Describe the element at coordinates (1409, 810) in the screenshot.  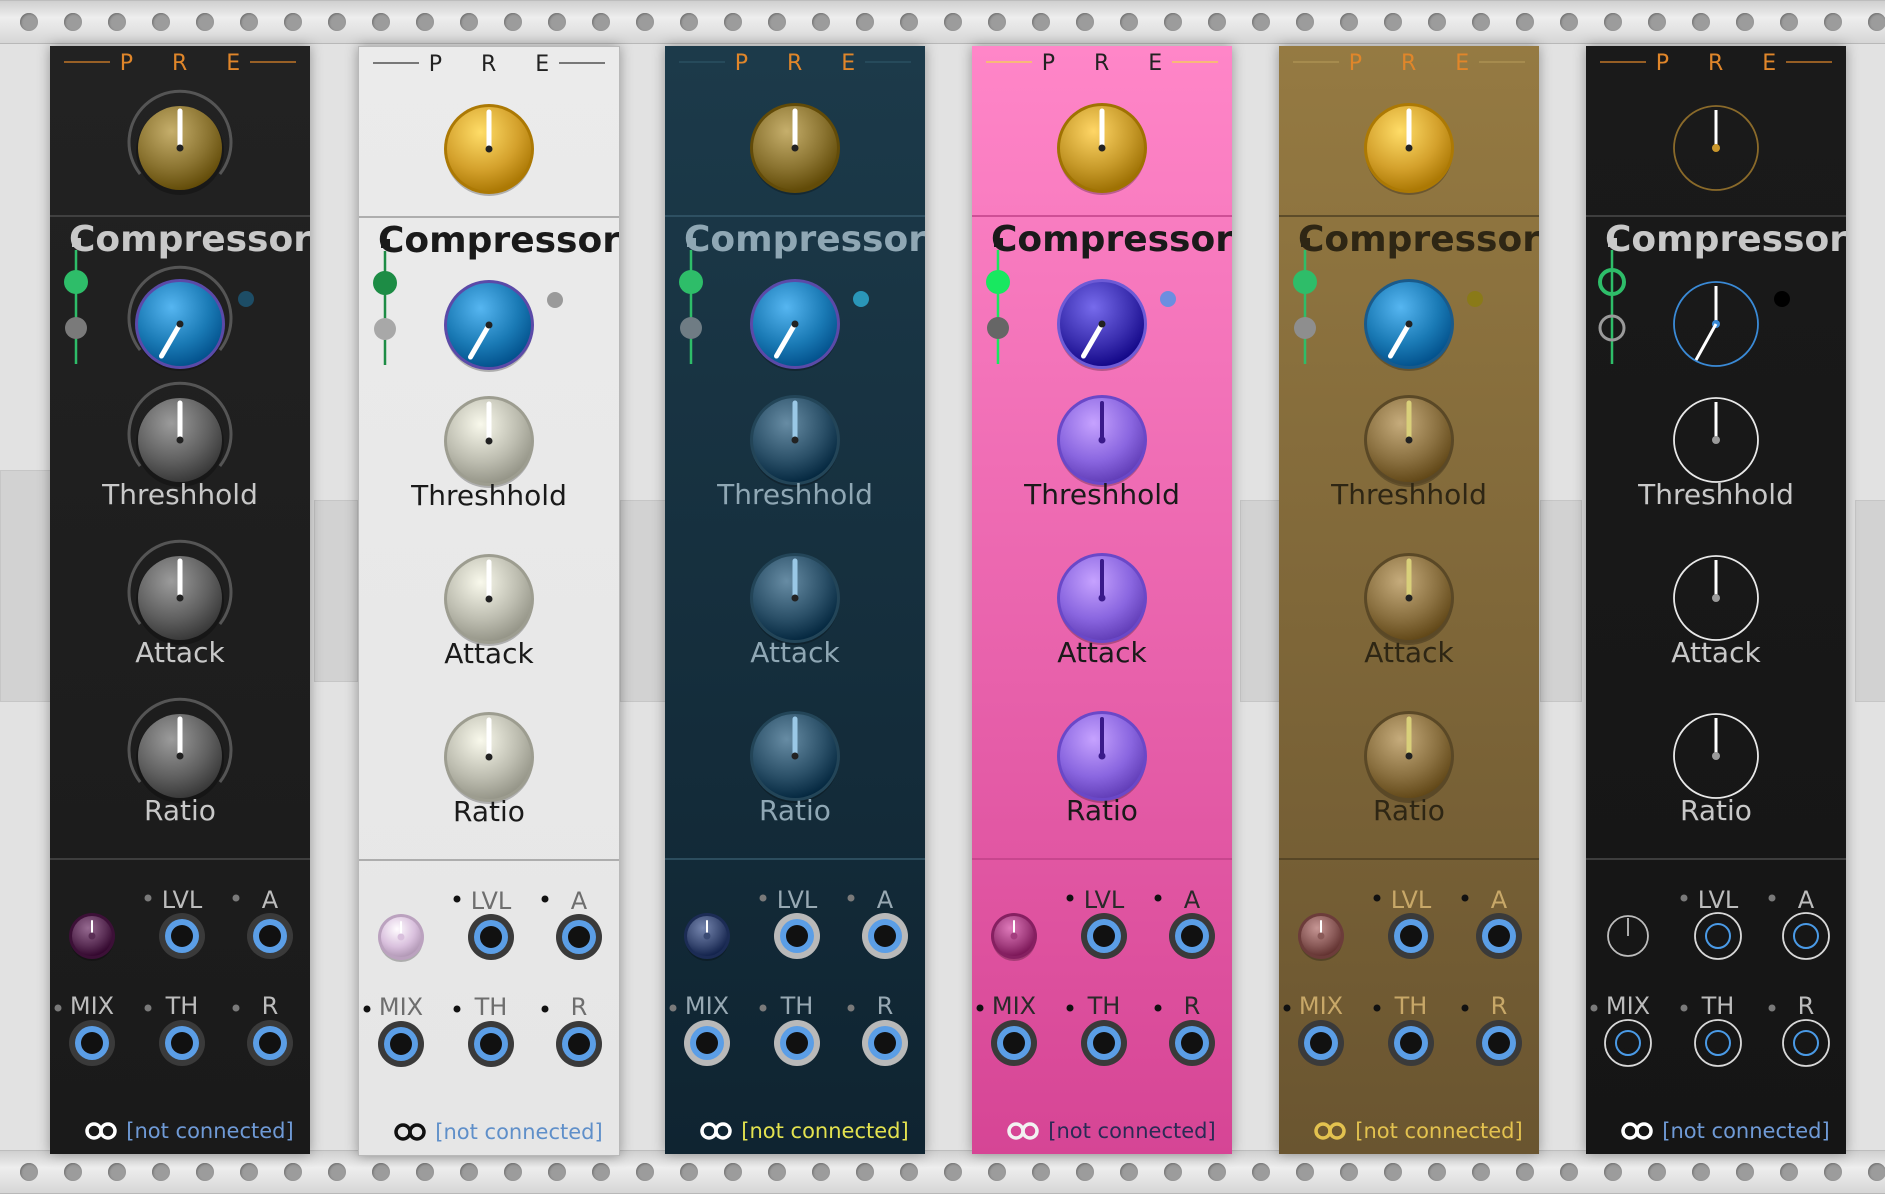
I see `ratio-label: Ratio` at that location.